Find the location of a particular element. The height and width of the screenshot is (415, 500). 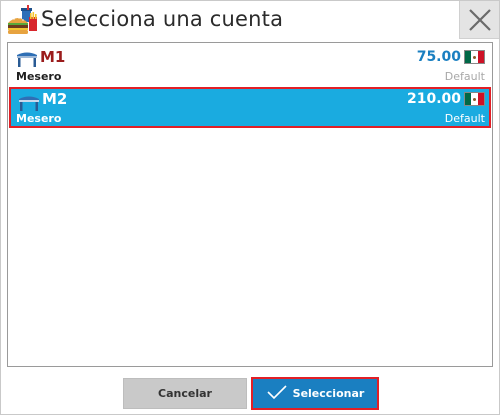

select-button: Seleccionar is located at coordinates (315, 393).